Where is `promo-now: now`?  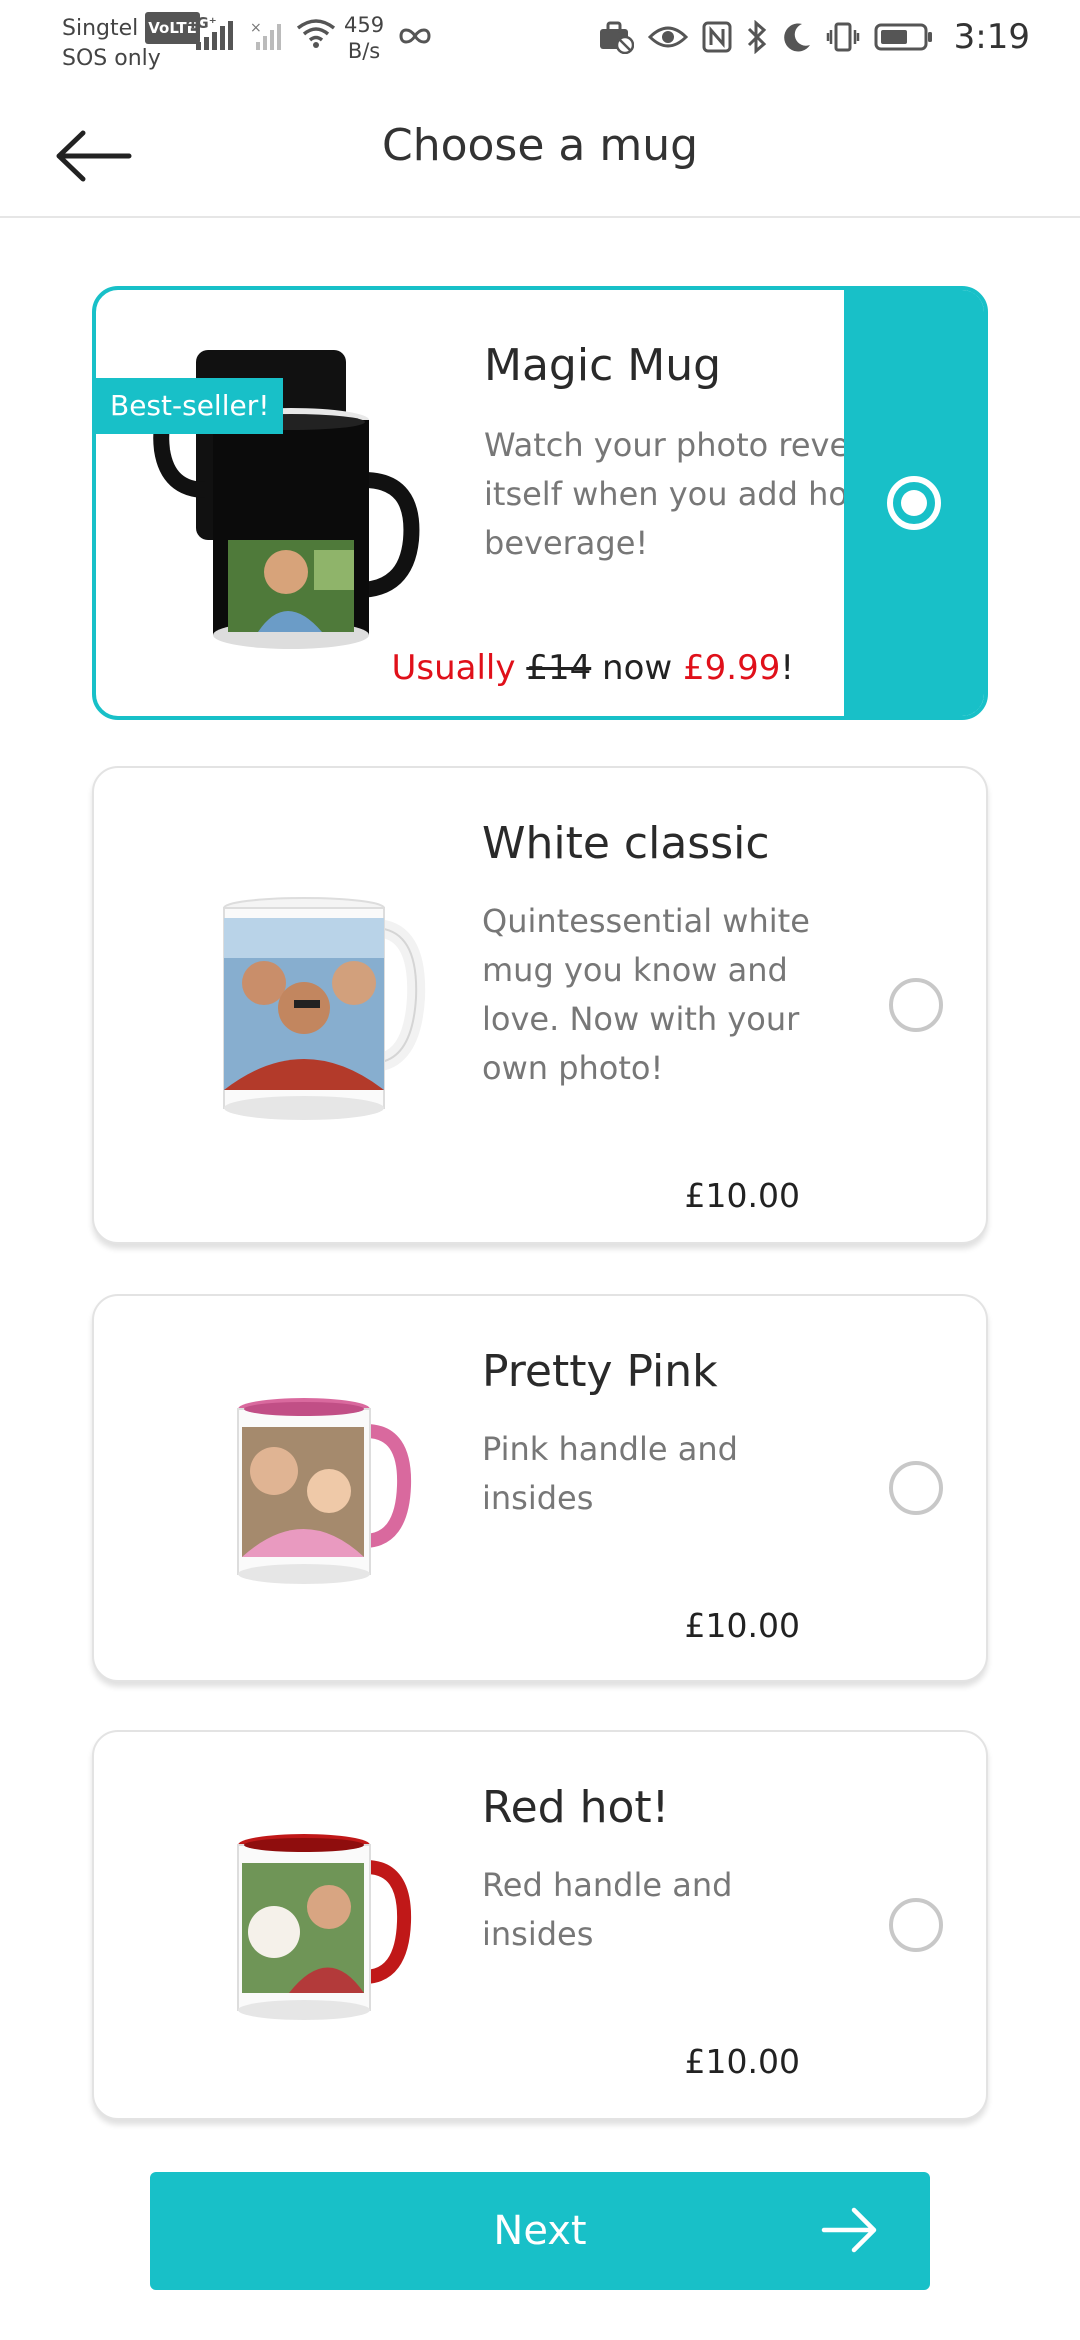
promo-now: now is located at coordinates (637, 668).